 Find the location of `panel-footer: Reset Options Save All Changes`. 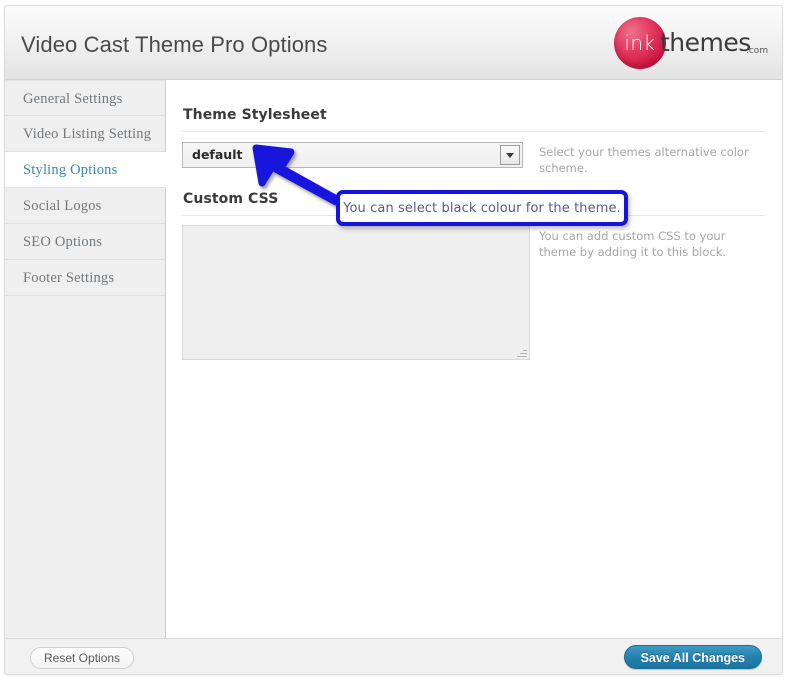

panel-footer: Reset Options Save All Changes is located at coordinates (393, 656).